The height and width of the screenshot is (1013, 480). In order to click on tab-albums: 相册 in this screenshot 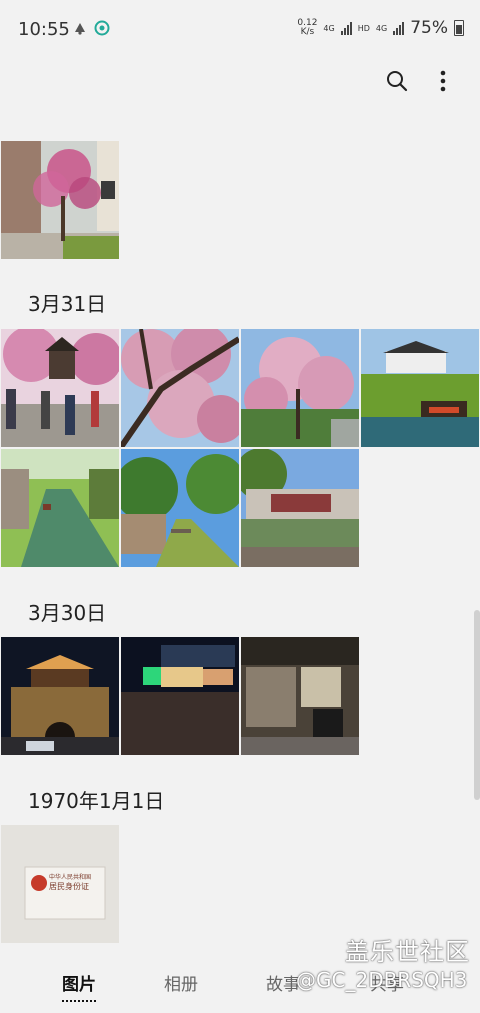, I will do `click(181, 982)`.